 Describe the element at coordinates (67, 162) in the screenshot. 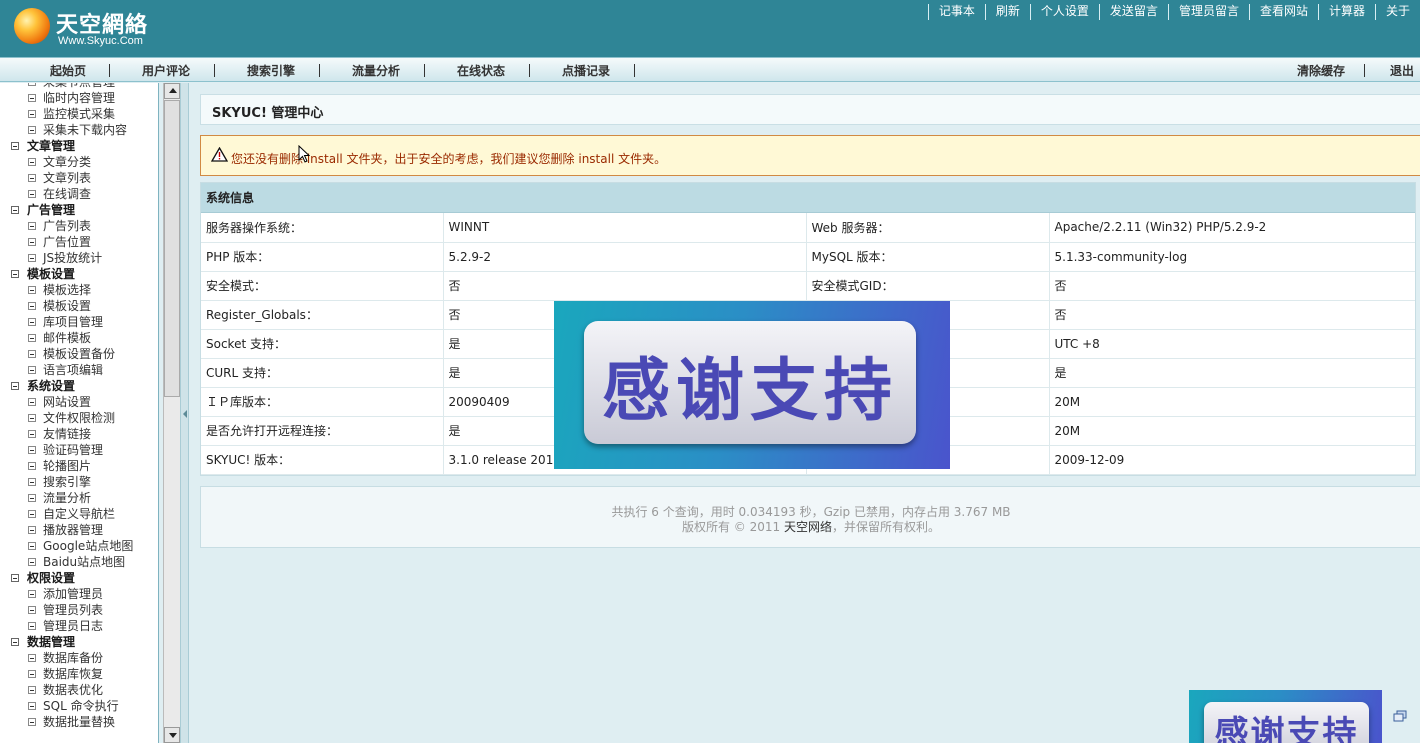

I see `sidebar-item-label: 文章分类` at that location.